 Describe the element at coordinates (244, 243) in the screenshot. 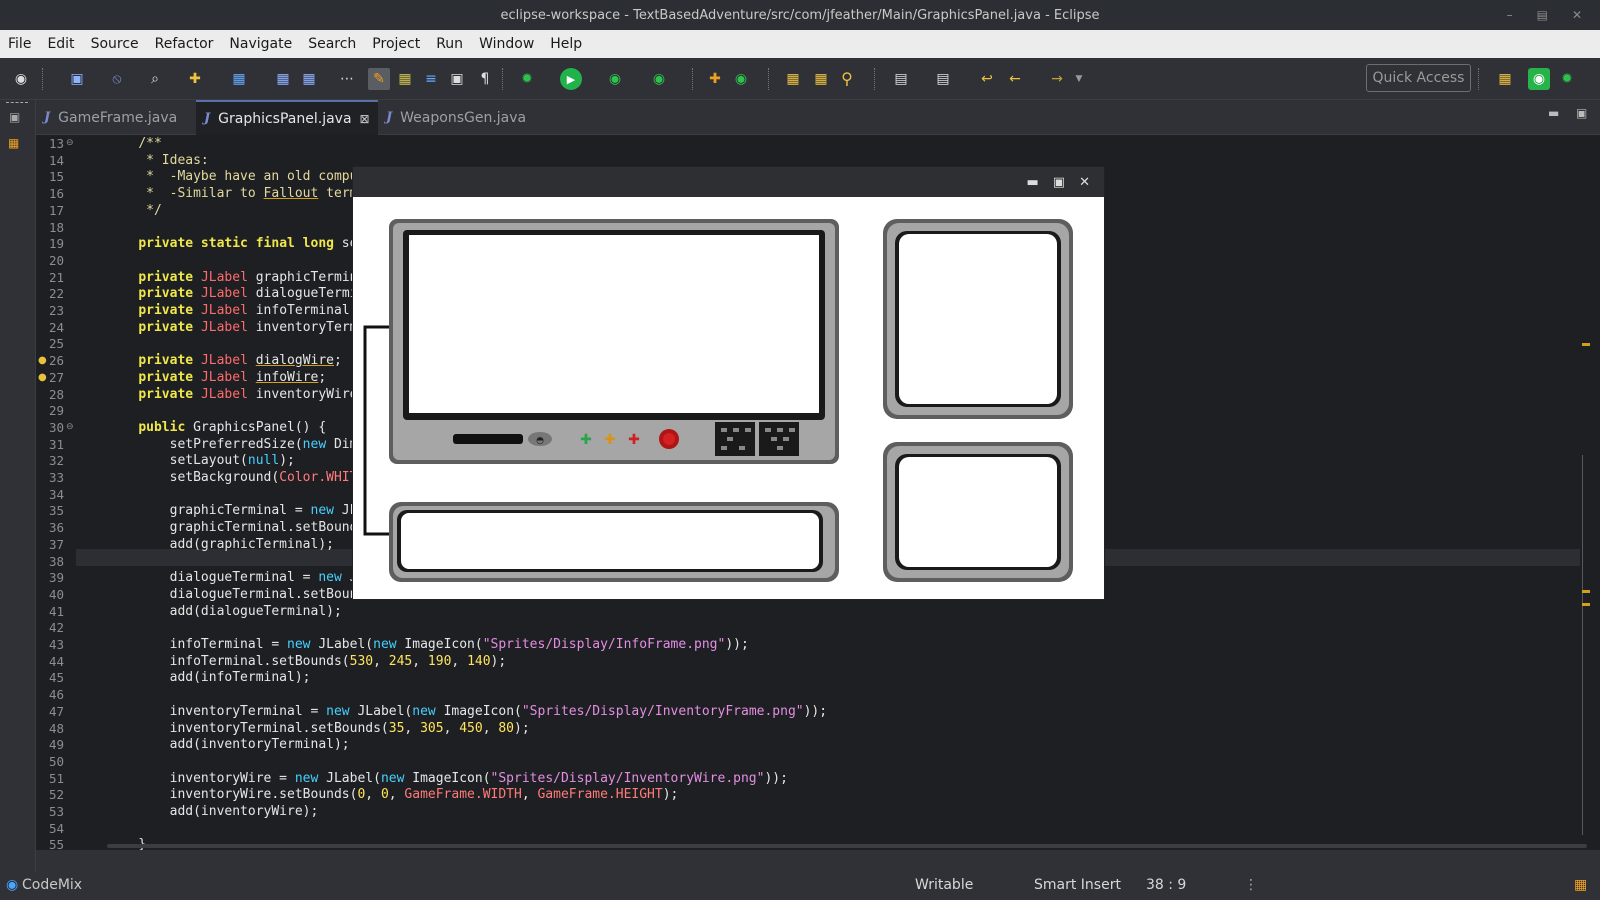

I see `code-line: private static final long seria` at that location.